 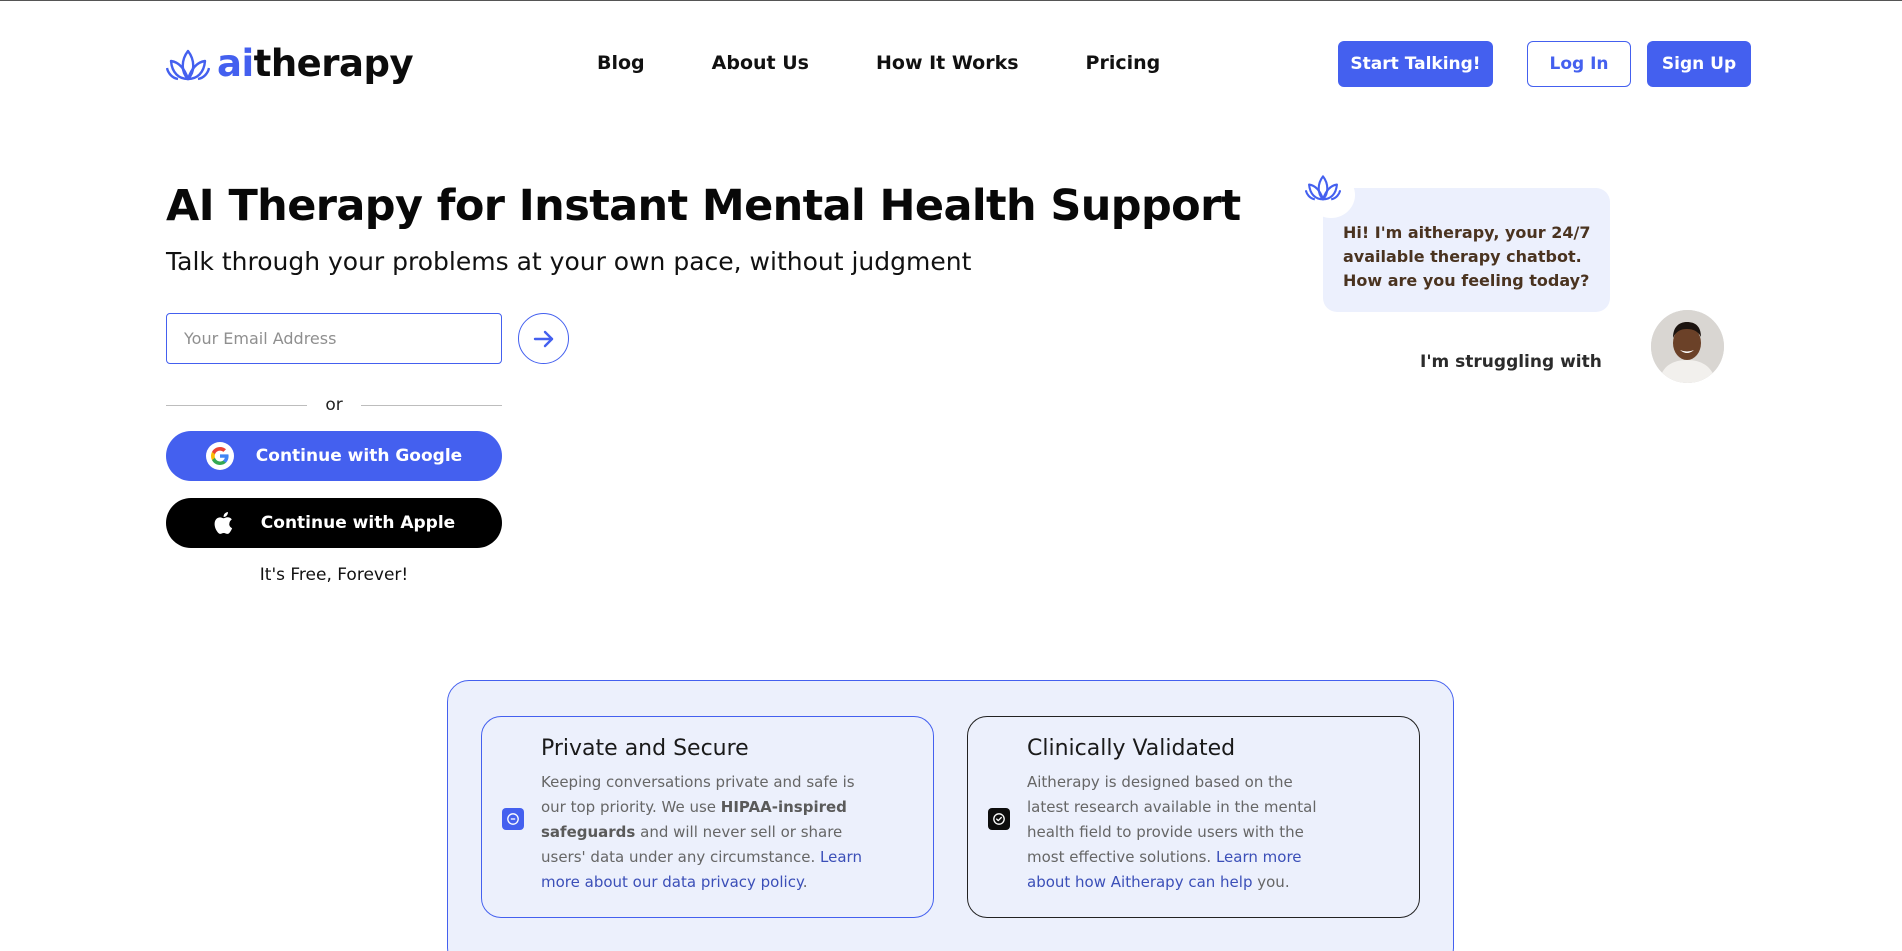 I want to click on nav-about-us: About Us, so click(x=760, y=63).